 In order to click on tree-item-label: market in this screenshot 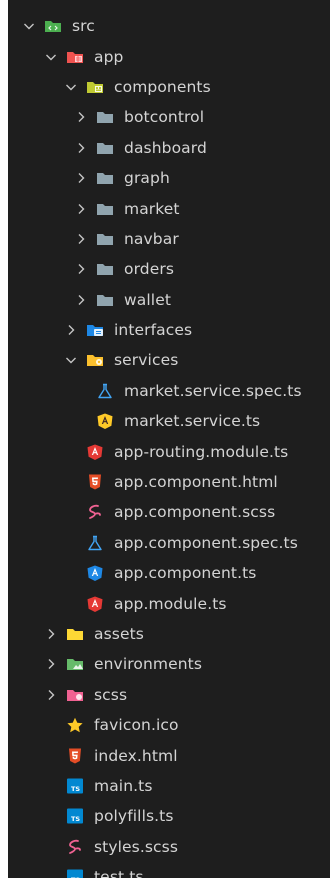, I will do `click(152, 208)`.